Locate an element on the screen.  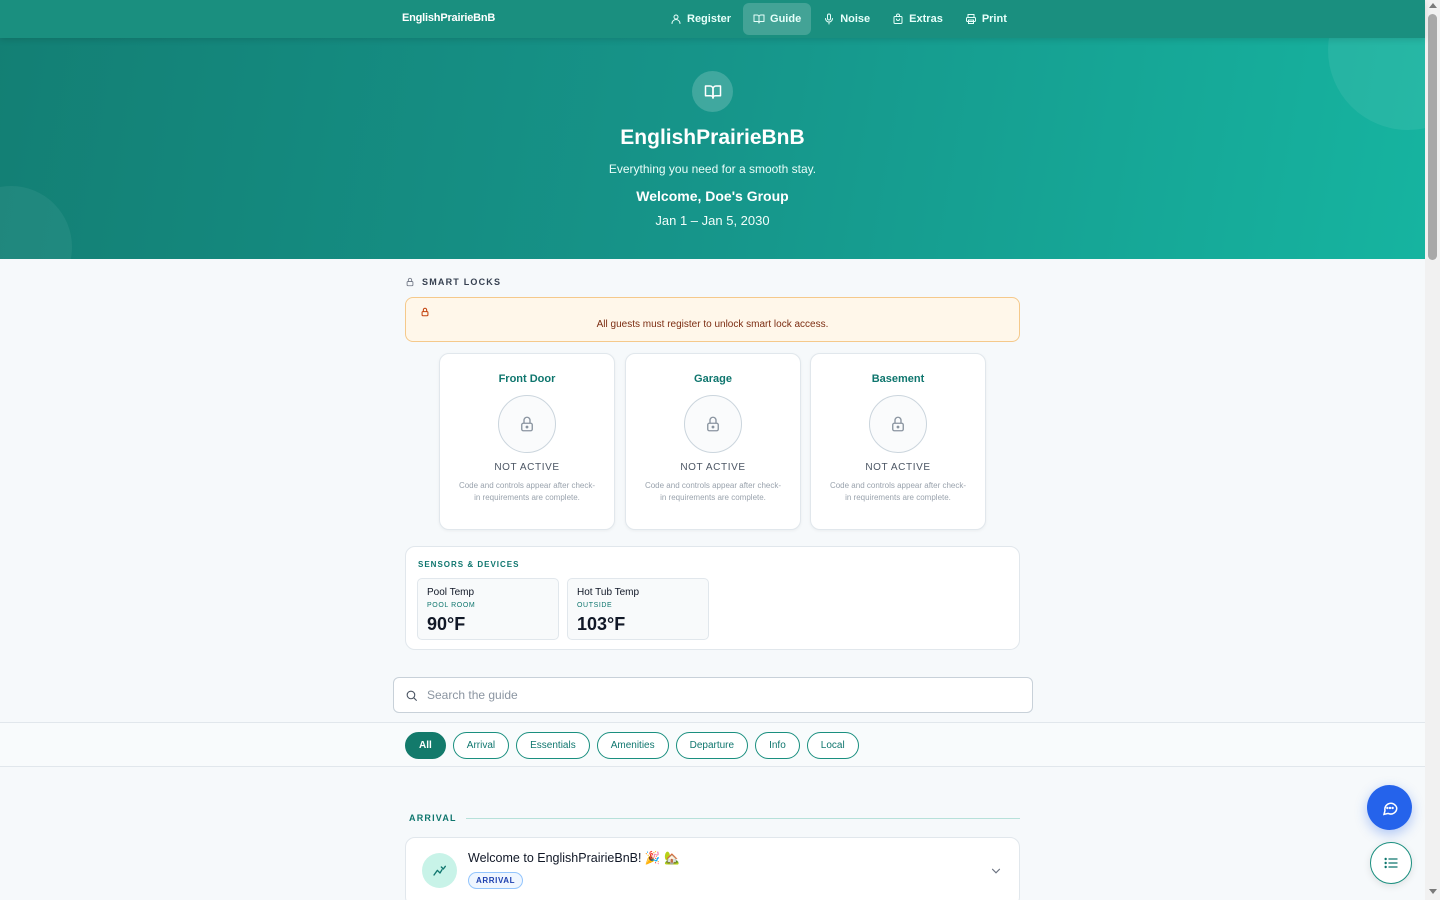
divider is located at coordinates (743, 818).